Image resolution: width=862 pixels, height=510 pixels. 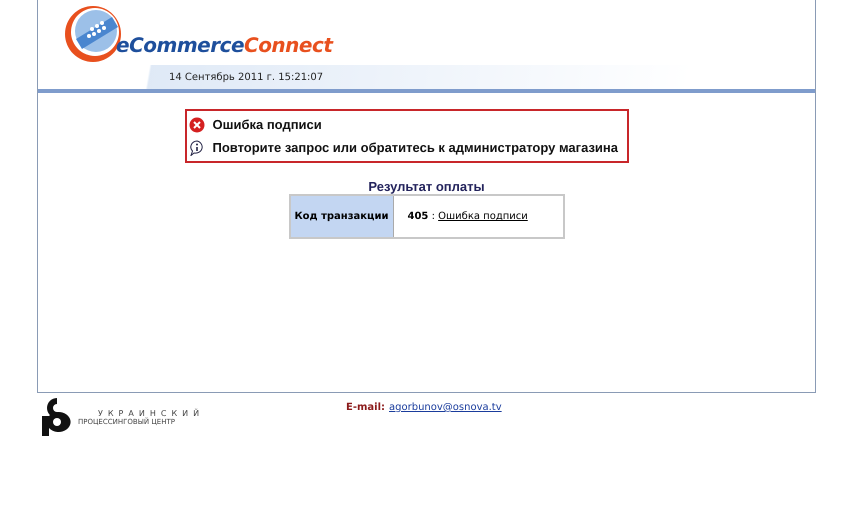 What do you see at coordinates (445, 407) in the screenshot?
I see `email-link: agorbunov@osnova.tv` at bounding box center [445, 407].